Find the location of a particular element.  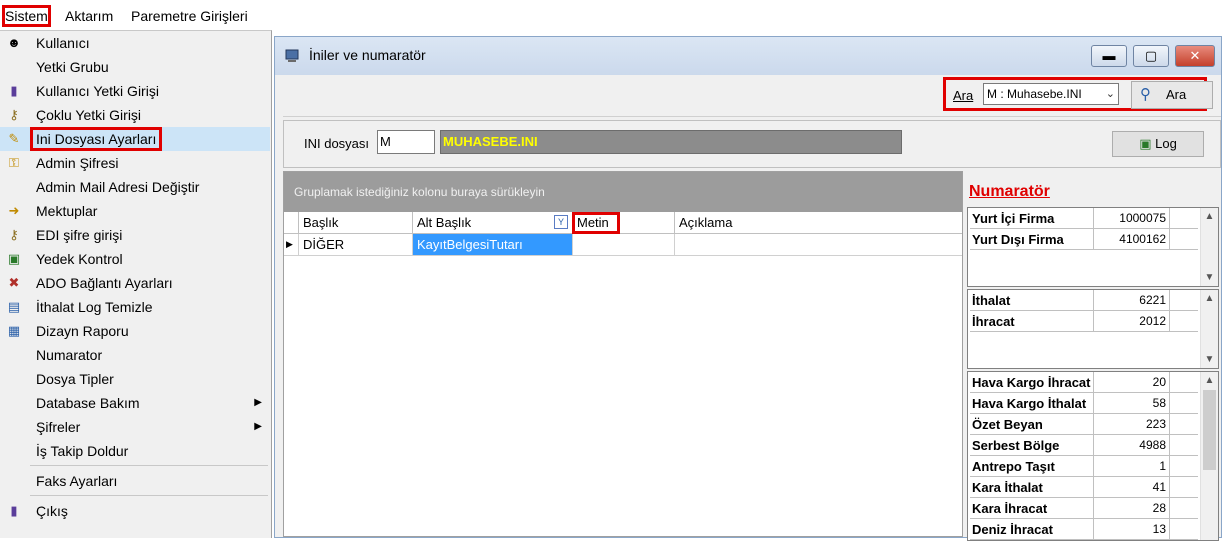

multi-key-icon: ⚷ is located at coordinates (14, 114).